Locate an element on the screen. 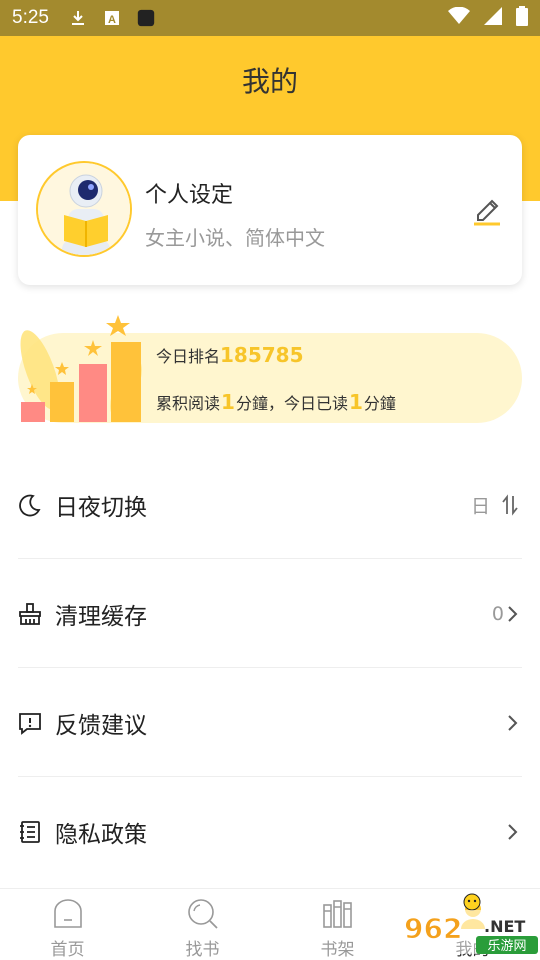 The width and height of the screenshot is (540, 960). today-reading-unit: 分鐘 is located at coordinates (379, 403).